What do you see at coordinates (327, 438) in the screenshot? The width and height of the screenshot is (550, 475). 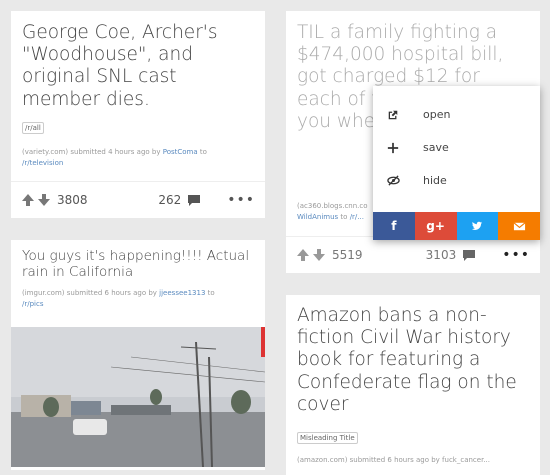 I see `flair-tag: Misleading Title` at bounding box center [327, 438].